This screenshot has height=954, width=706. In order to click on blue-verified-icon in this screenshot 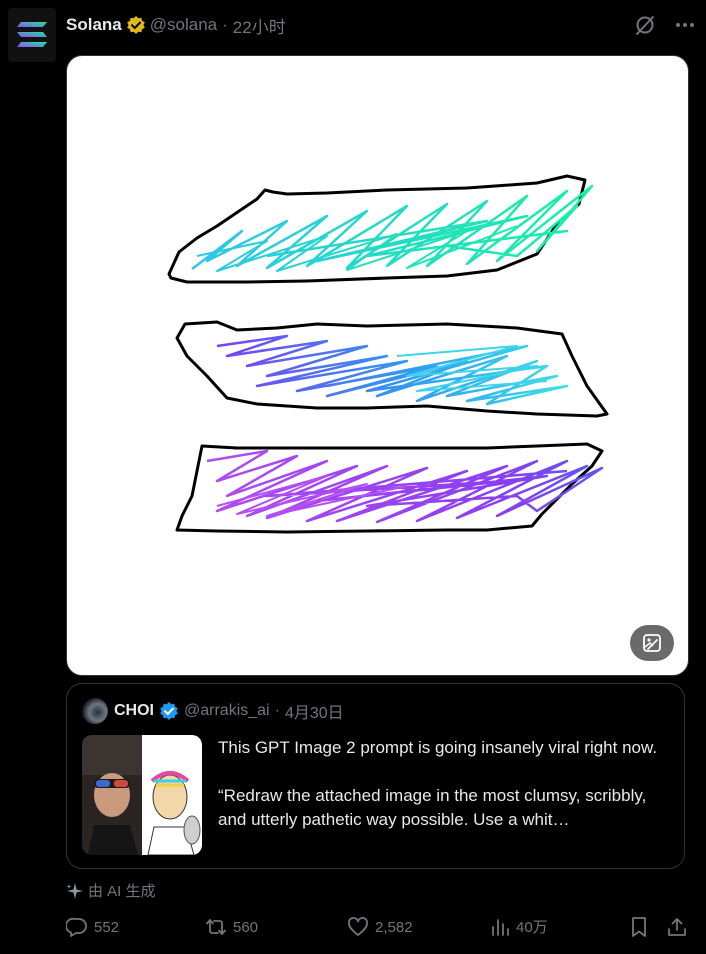, I will do `click(169, 711)`.